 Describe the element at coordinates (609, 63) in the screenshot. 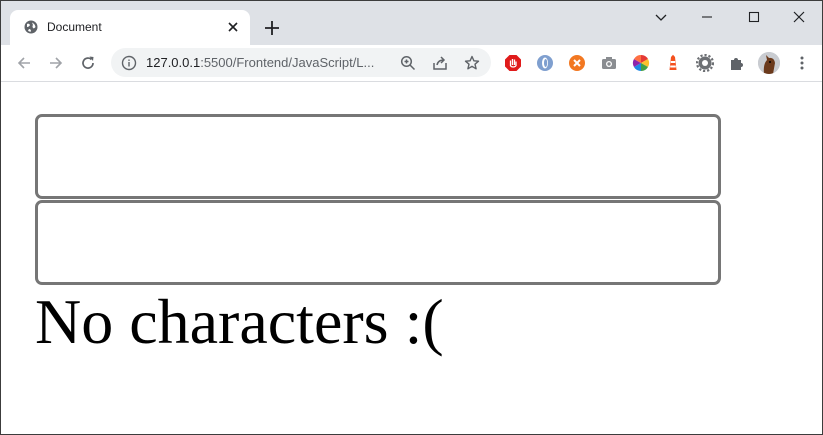

I see `camera-icon` at that location.